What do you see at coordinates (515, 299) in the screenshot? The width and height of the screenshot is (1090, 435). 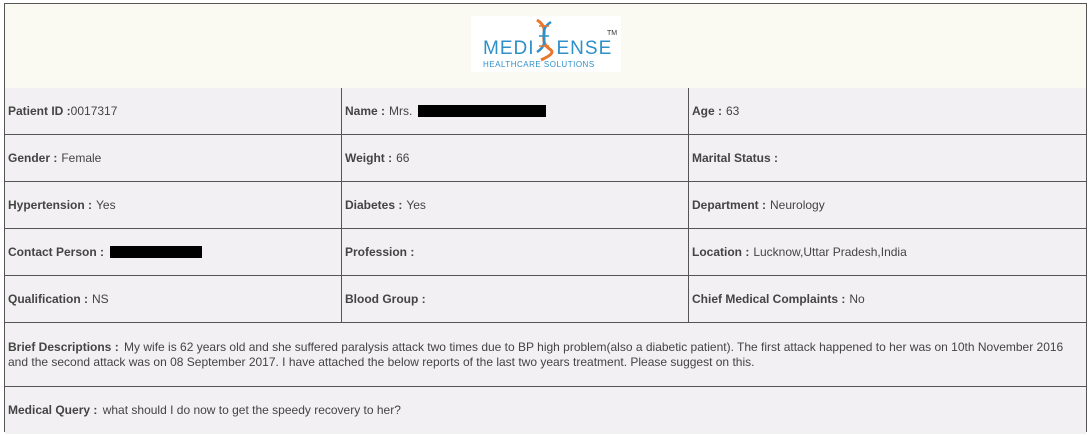 I see `blood-group-cell: Blood Group :` at bounding box center [515, 299].